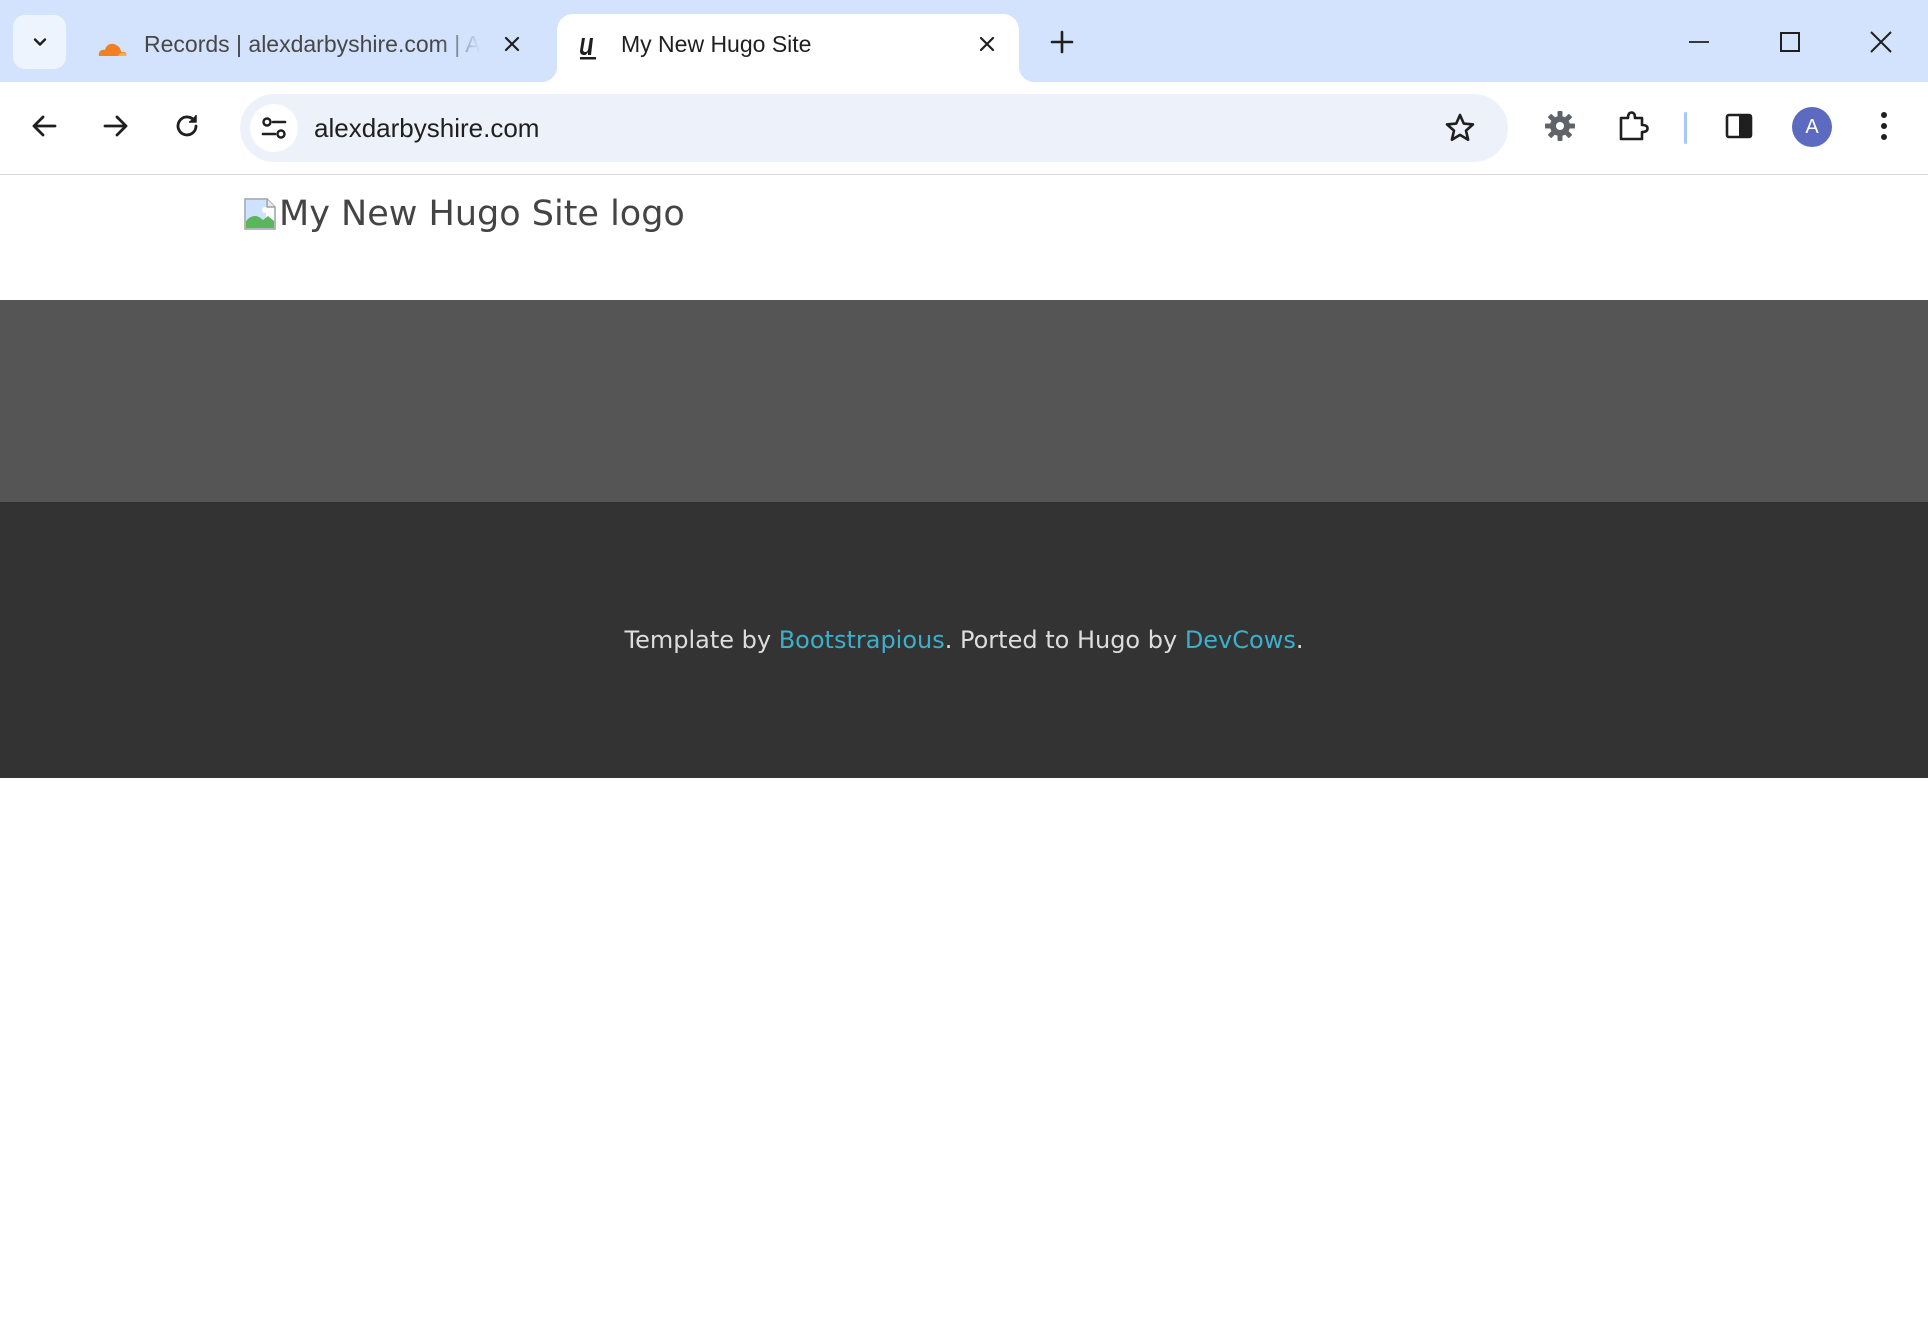 This screenshot has width=1928, height=1335. I want to click on address-bar: alexdarbyshire.com, so click(874, 128).